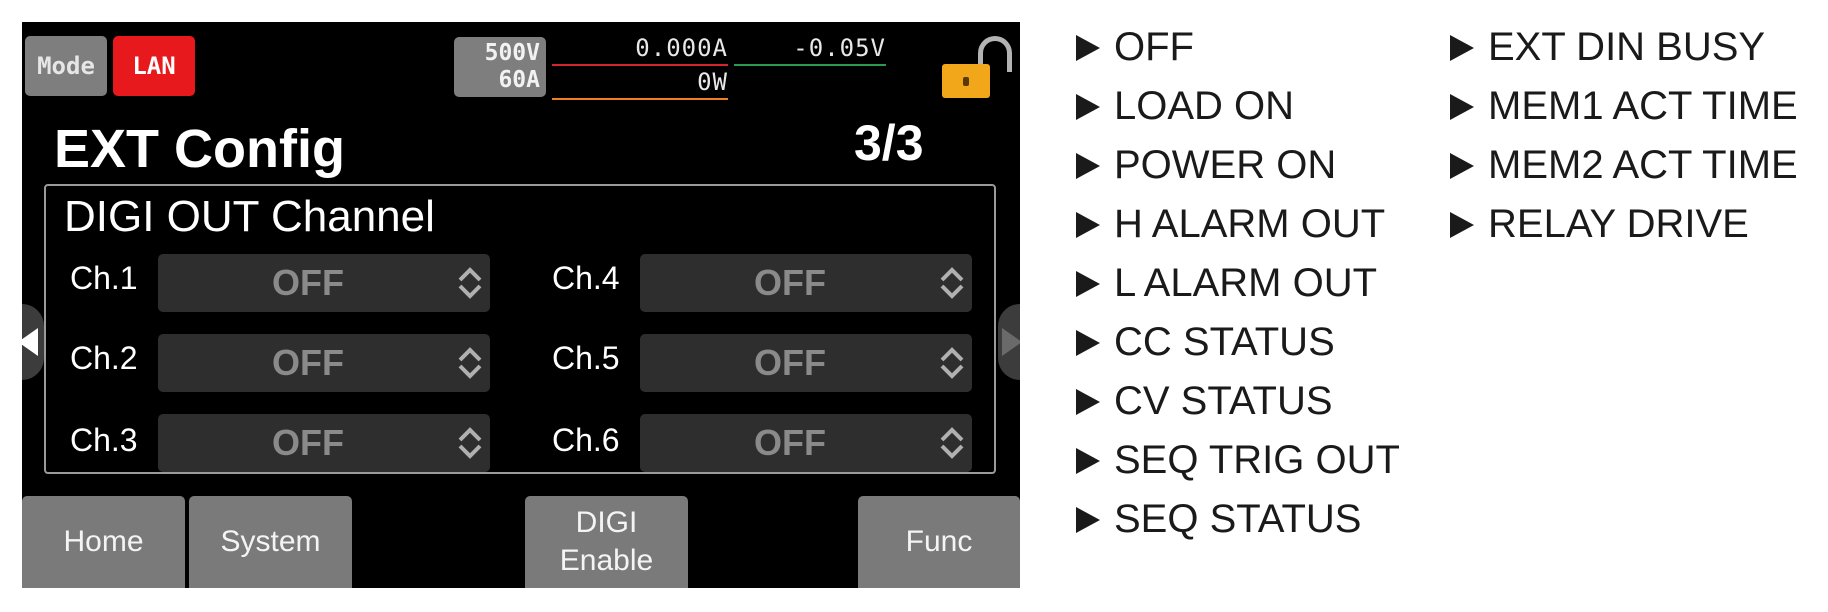 This screenshot has width=1828, height=612. I want to click on legend-item: CV STATUS, so click(1204, 401).